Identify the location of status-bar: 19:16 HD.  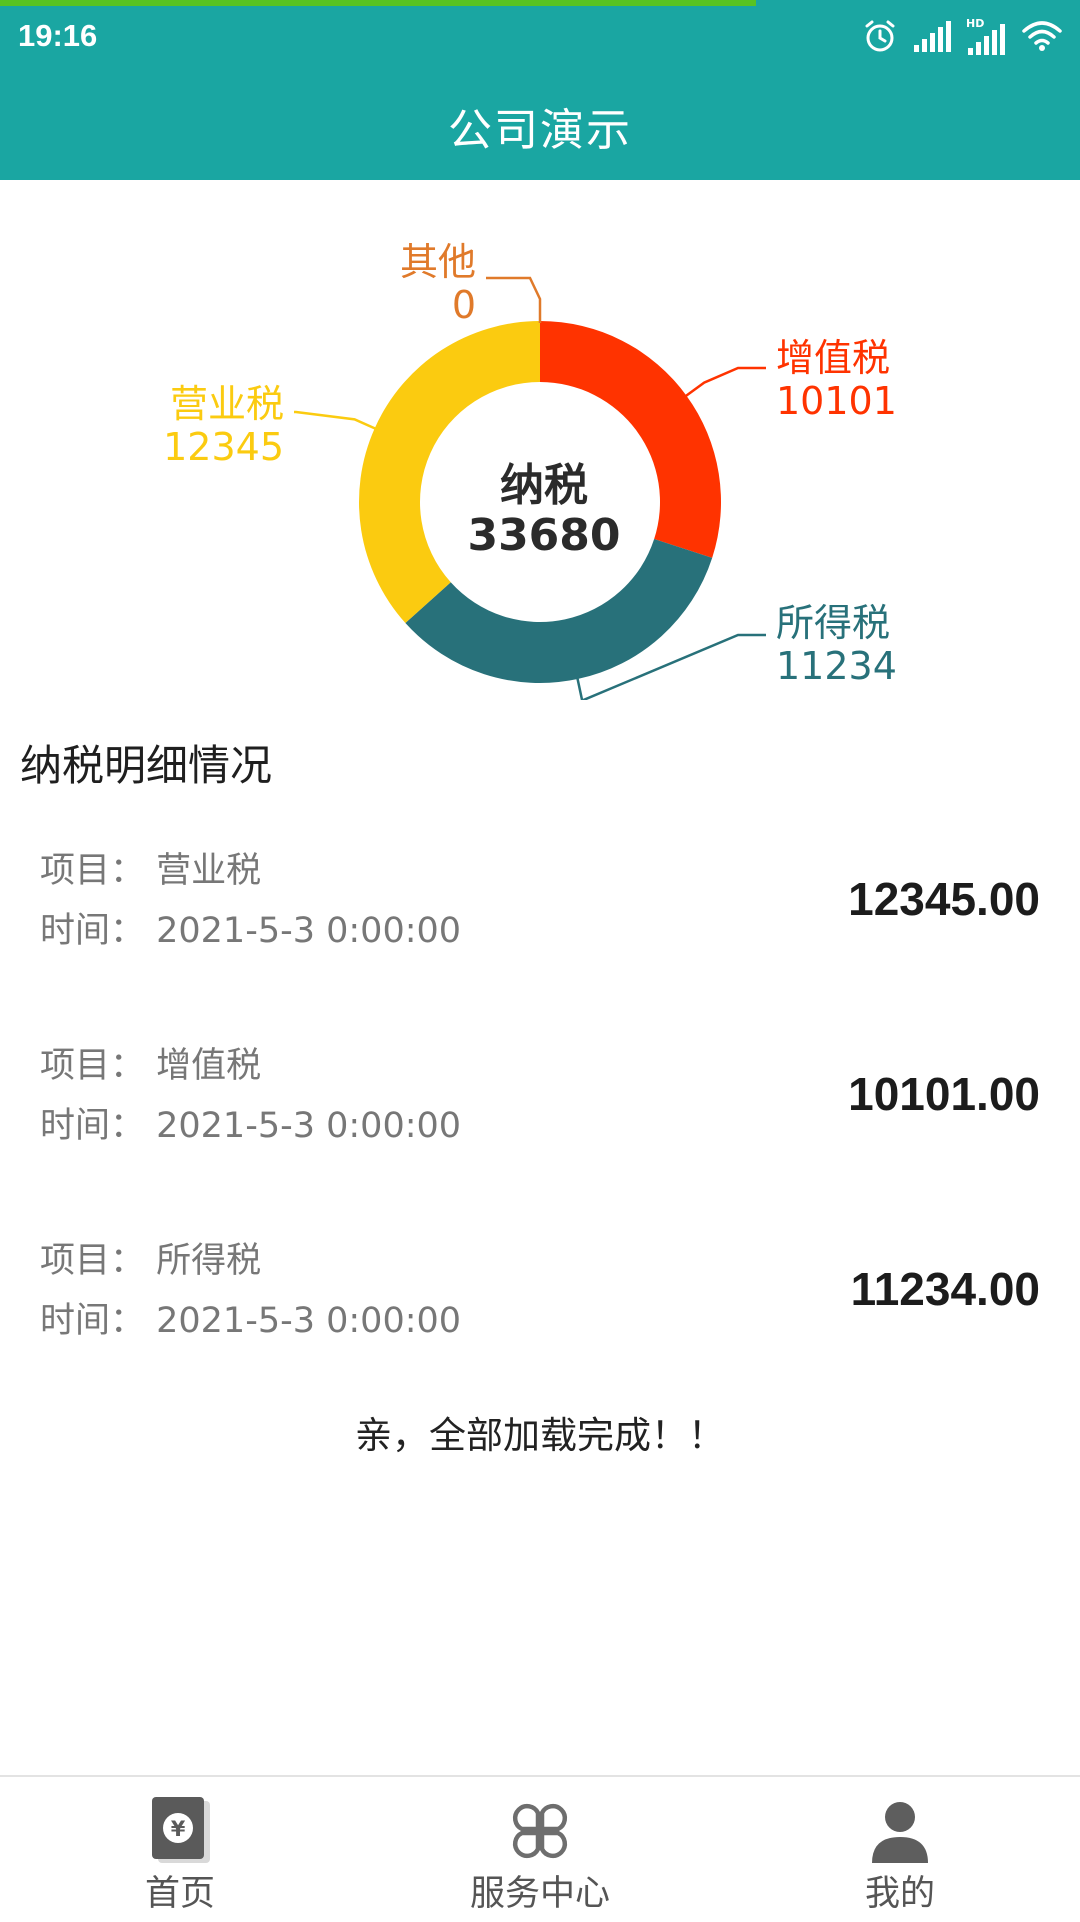
(540, 36).